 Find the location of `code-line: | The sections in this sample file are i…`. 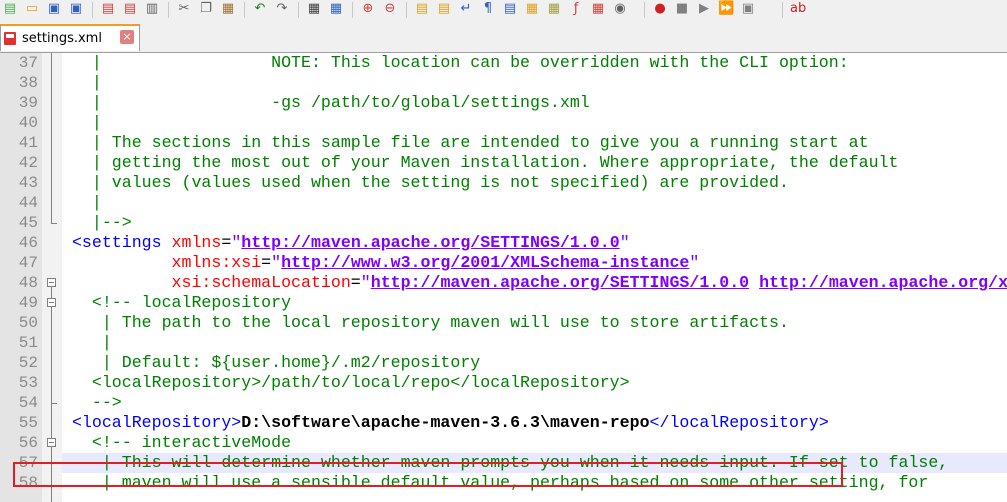

code-line: | The sections in this sample file are i… is located at coordinates (465, 143).